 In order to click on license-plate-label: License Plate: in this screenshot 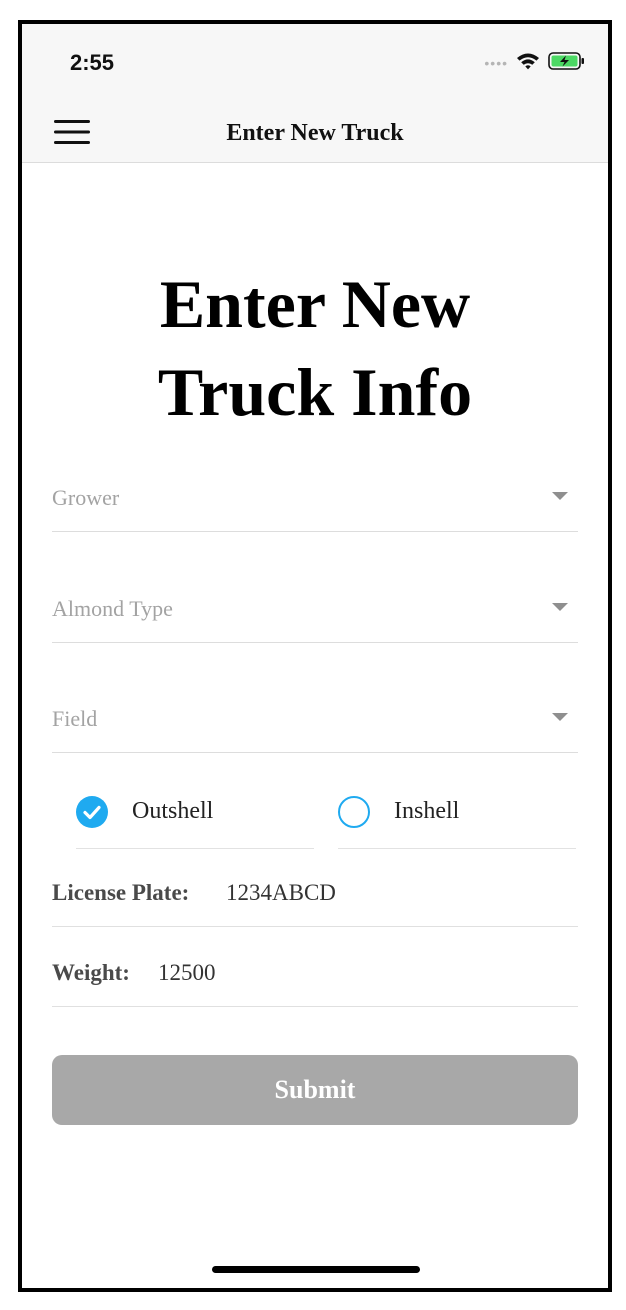, I will do `click(121, 892)`.